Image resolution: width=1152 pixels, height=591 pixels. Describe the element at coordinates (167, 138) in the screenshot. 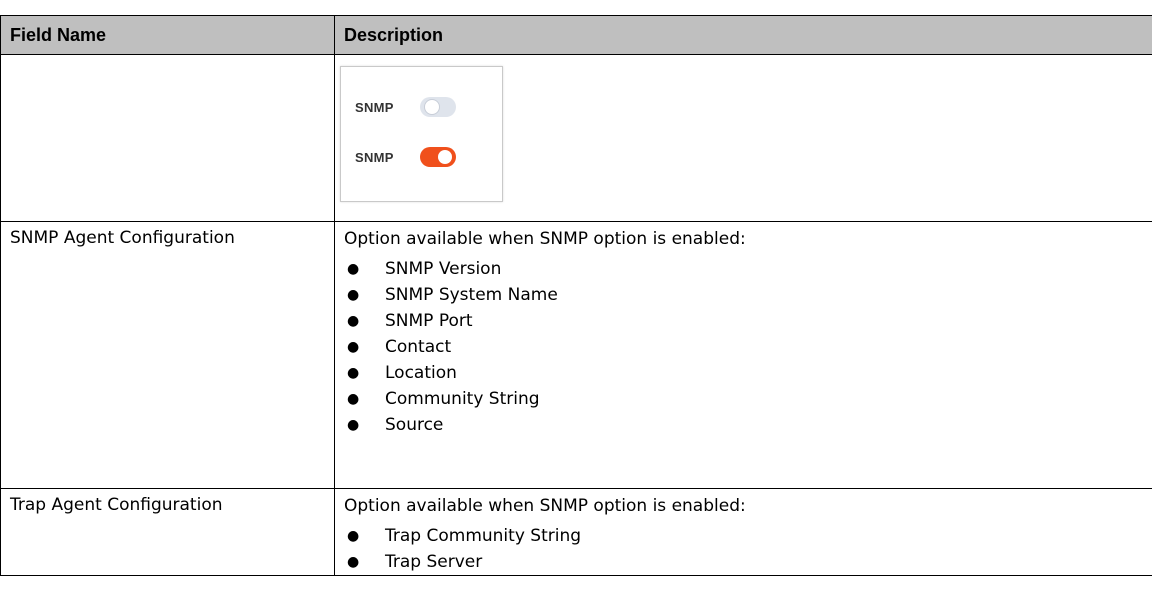

I see `empty-field-cell` at that location.